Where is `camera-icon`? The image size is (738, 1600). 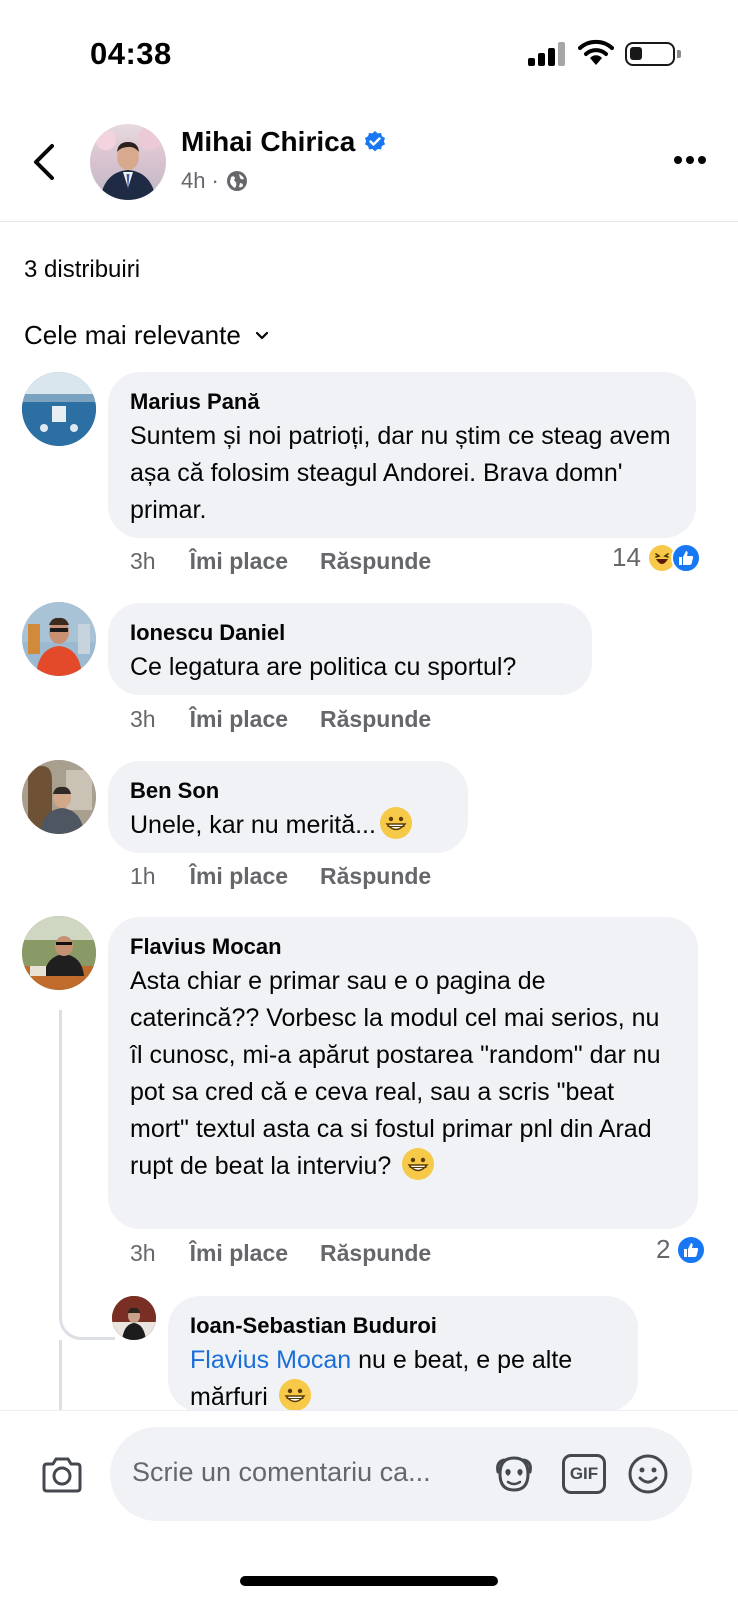
camera-icon is located at coordinates (62, 1475).